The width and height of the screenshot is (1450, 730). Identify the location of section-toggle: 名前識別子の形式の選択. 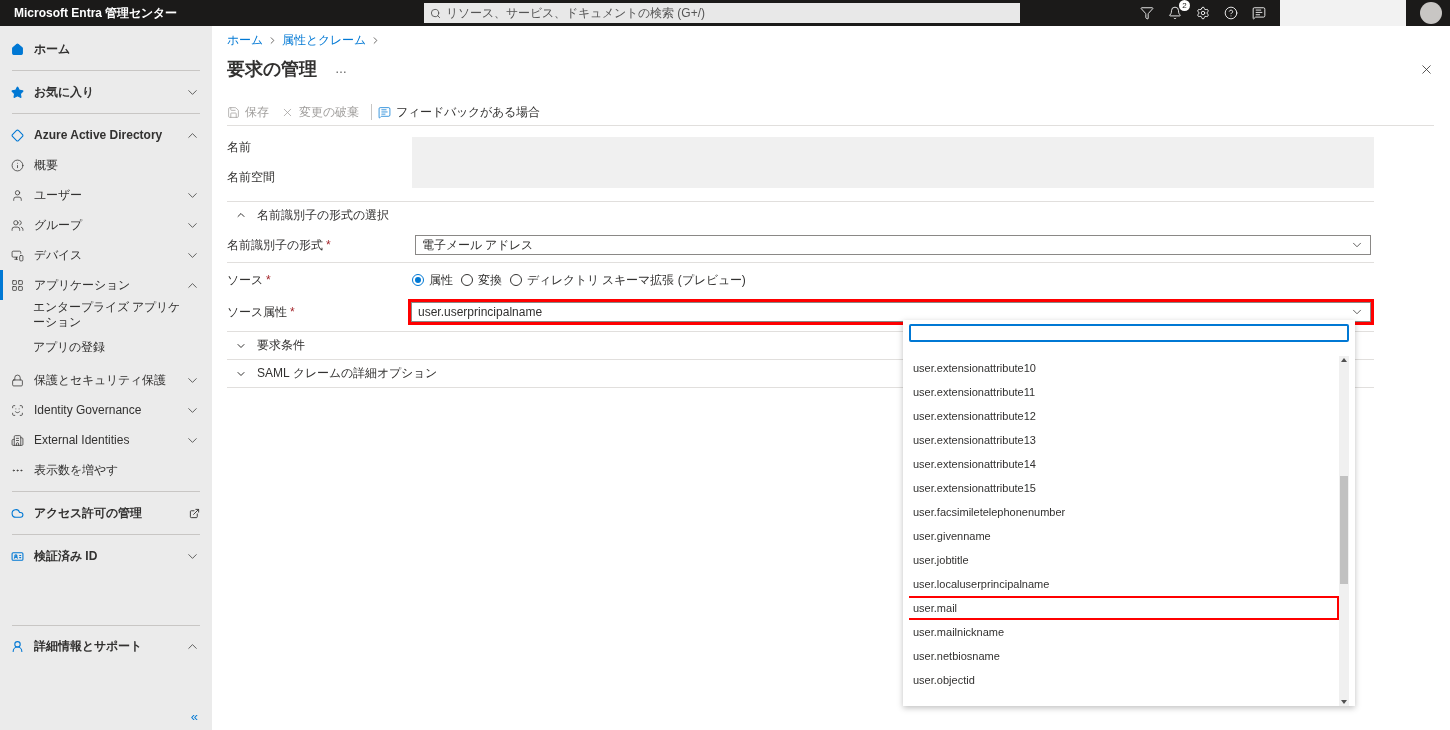
(308, 215).